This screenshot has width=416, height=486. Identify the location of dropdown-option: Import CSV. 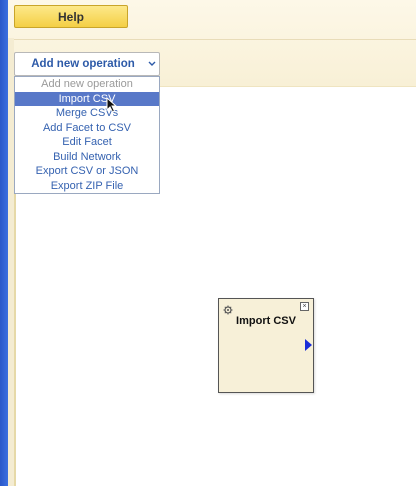
(87, 98).